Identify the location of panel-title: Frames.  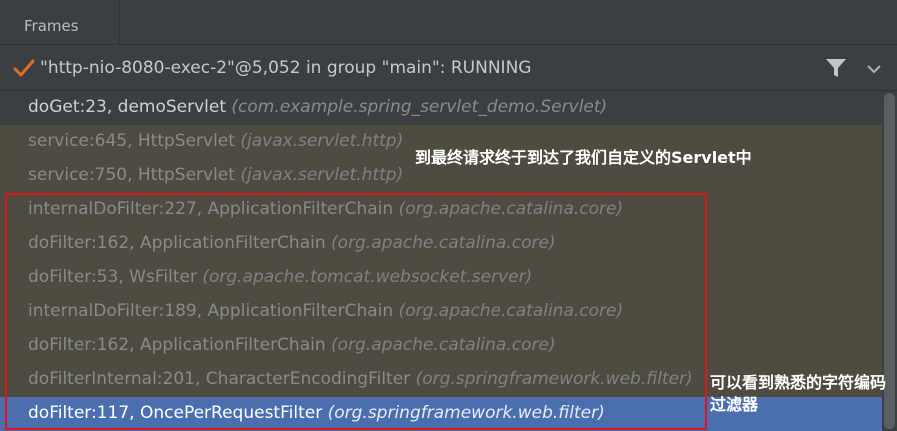
(51, 26).